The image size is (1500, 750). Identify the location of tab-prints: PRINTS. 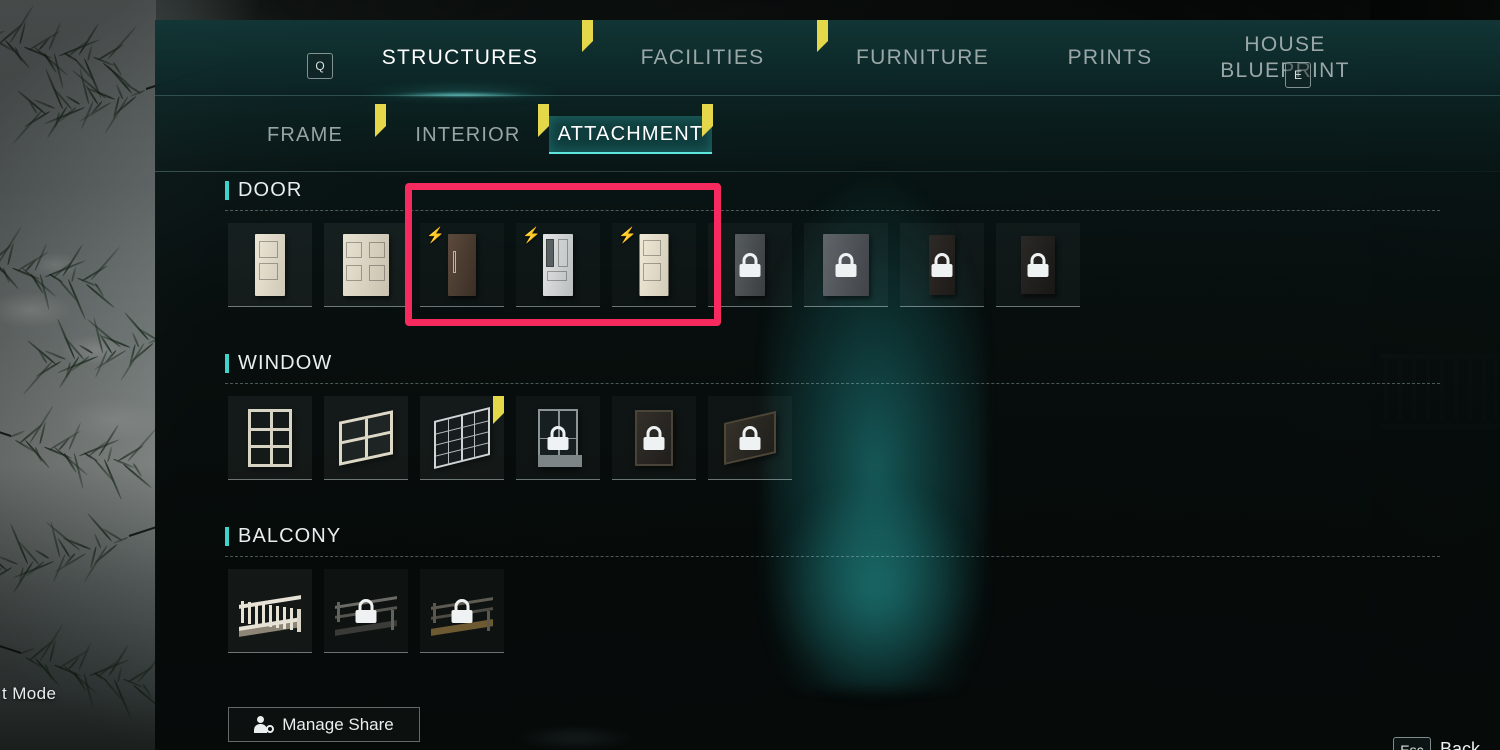
(1110, 58).